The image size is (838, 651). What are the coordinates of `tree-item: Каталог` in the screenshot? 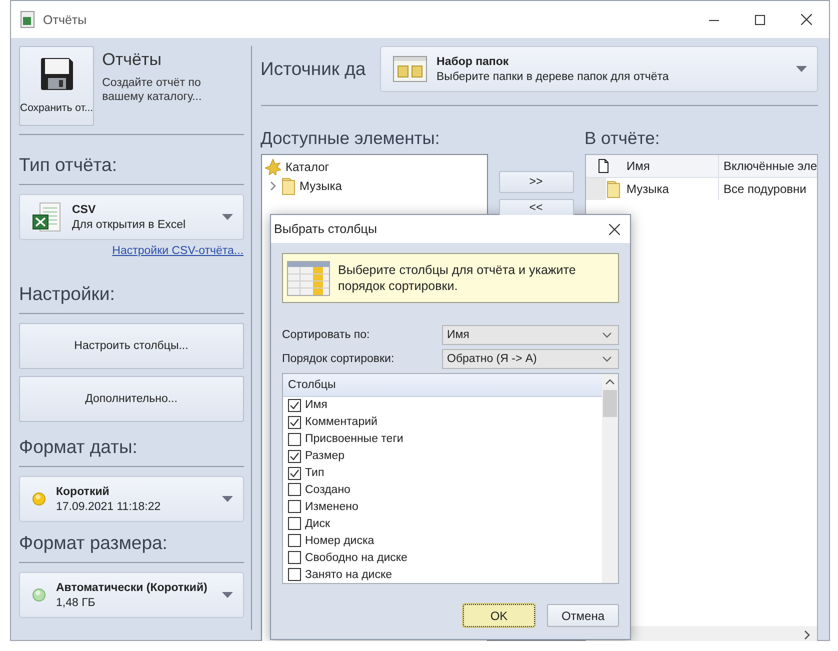 It's located at (374, 166).